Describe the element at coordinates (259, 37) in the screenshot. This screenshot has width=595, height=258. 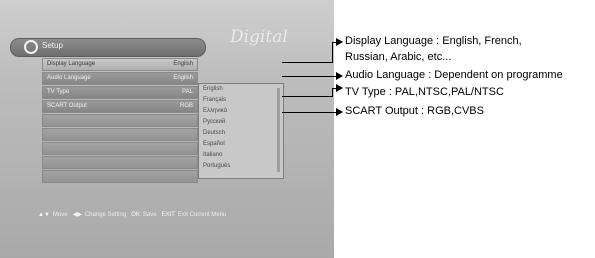
I see `brand-logo: Digital` at that location.